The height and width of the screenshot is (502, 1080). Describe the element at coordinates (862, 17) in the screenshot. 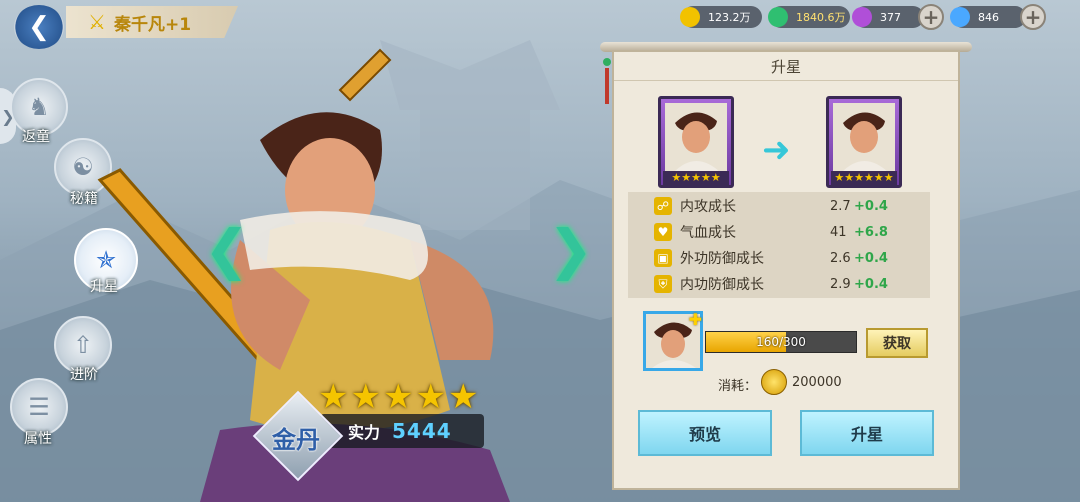

I see `purple-orb-icon` at that location.